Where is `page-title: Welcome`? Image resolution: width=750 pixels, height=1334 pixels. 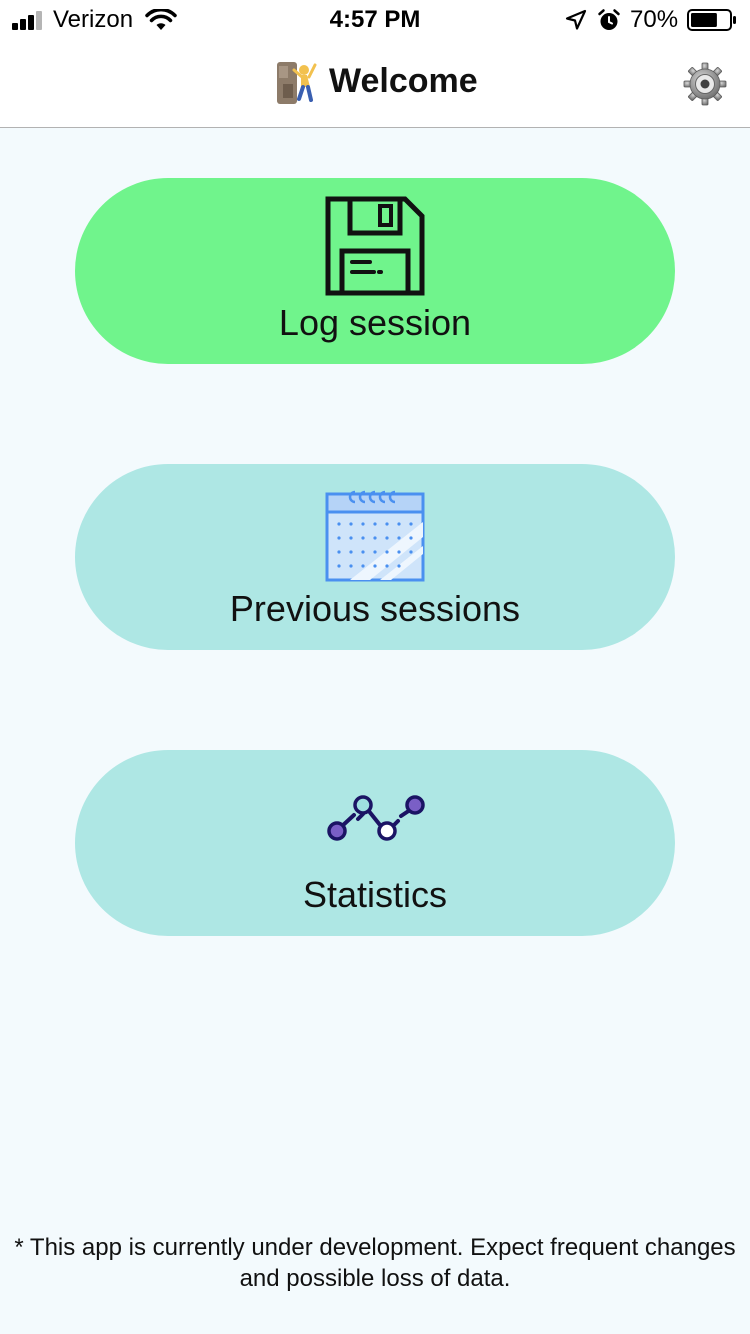
page-title: Welcome is located at coordinates (403, 81).